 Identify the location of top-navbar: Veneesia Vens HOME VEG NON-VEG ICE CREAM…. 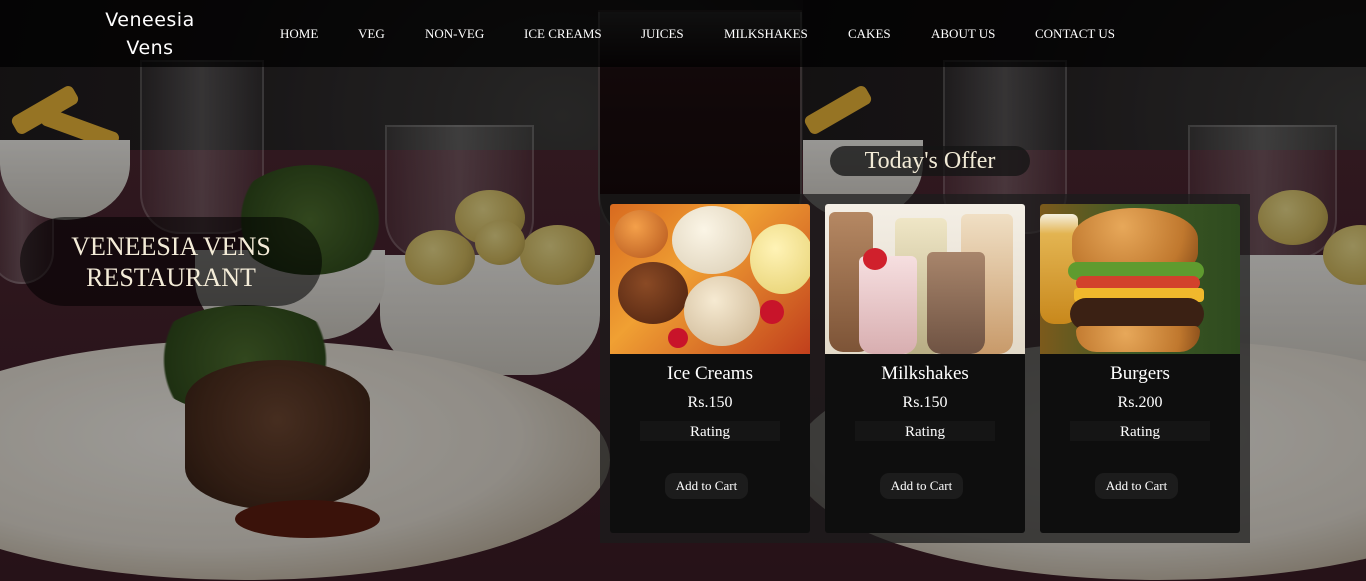
(683, 33).